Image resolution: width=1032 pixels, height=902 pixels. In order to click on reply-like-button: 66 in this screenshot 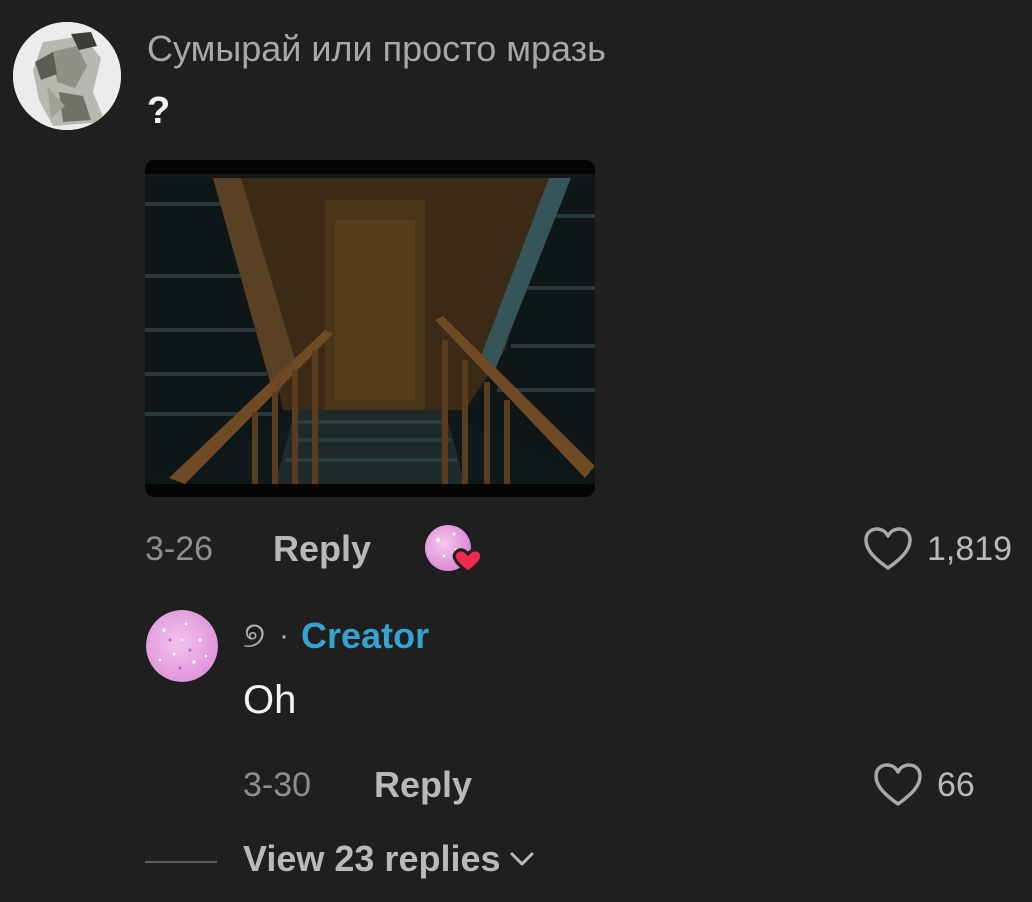, I will do `click(924, 785)`.